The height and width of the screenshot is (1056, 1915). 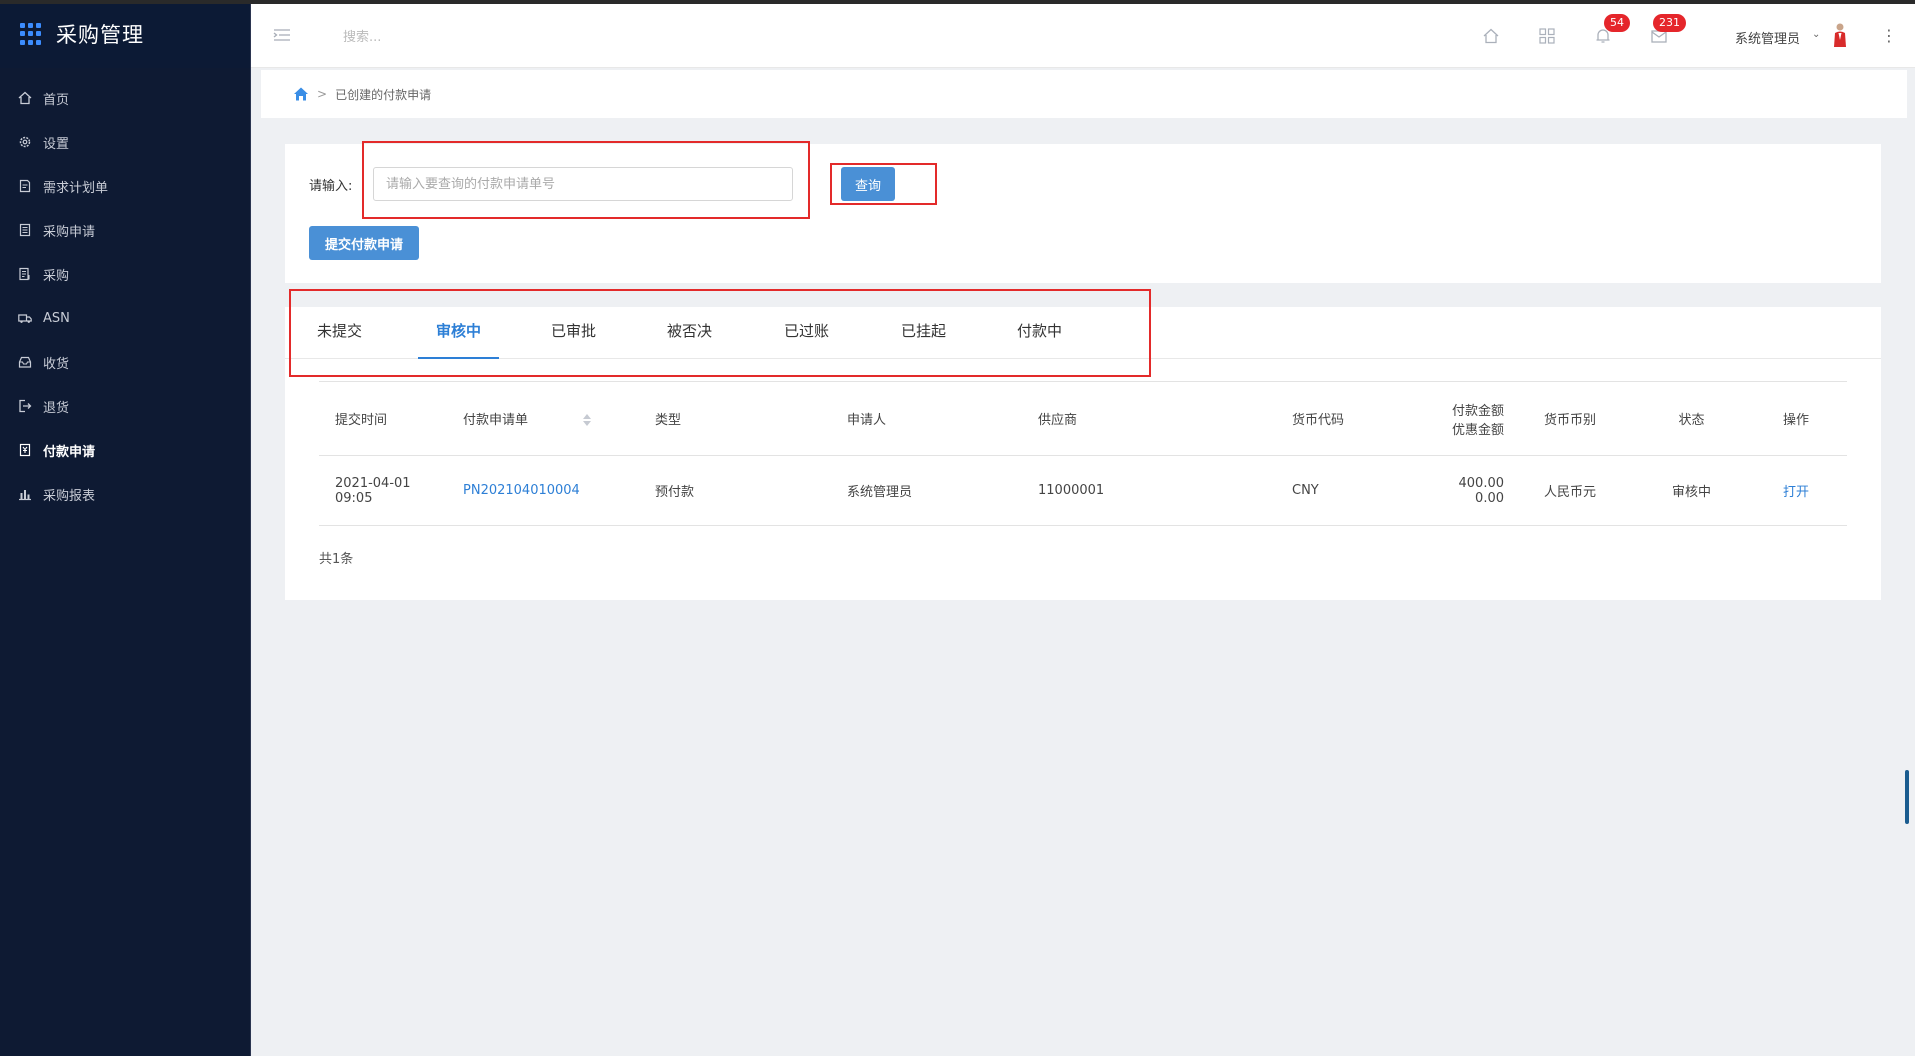 What do you see at coordinates (1477, 430) in the screenshot?
I see `column-header-discount-label: 优惠金额` at bounding box center [1477, 430].